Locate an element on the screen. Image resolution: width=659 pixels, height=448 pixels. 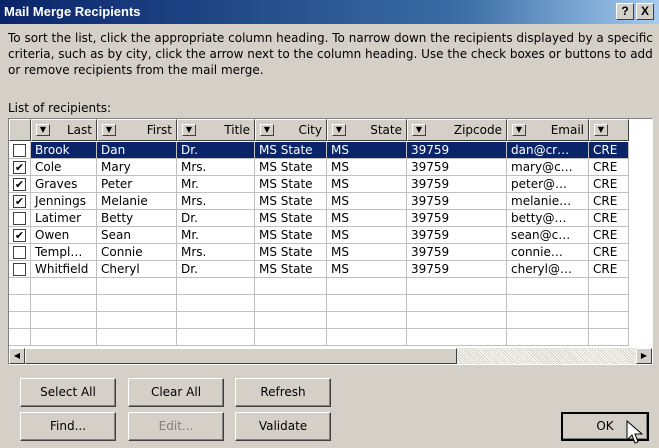
column-header-state: ▼ State is located at coordinates (367, 130).